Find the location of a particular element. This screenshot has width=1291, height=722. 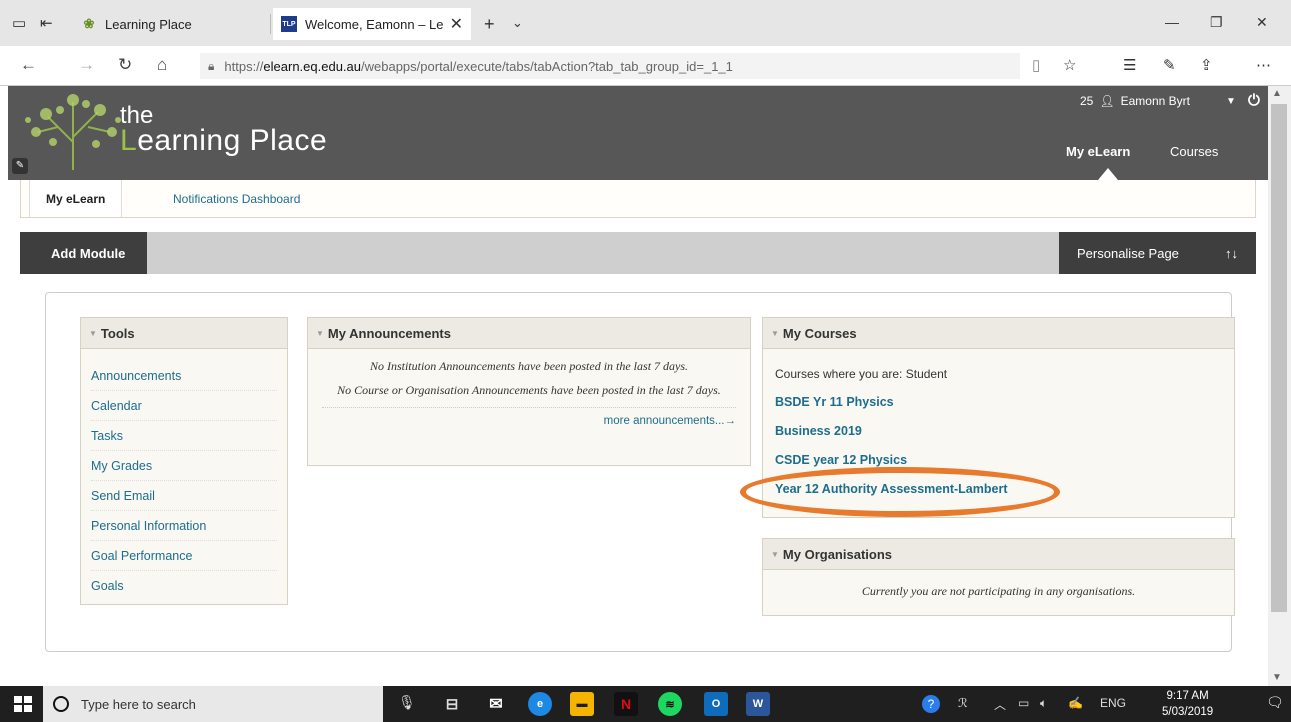

scrollbar-thumb is located at coordinates (1279, 358).